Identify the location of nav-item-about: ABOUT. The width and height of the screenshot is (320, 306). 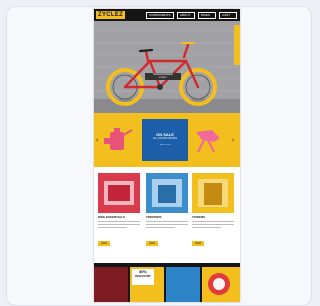
(186, 15).